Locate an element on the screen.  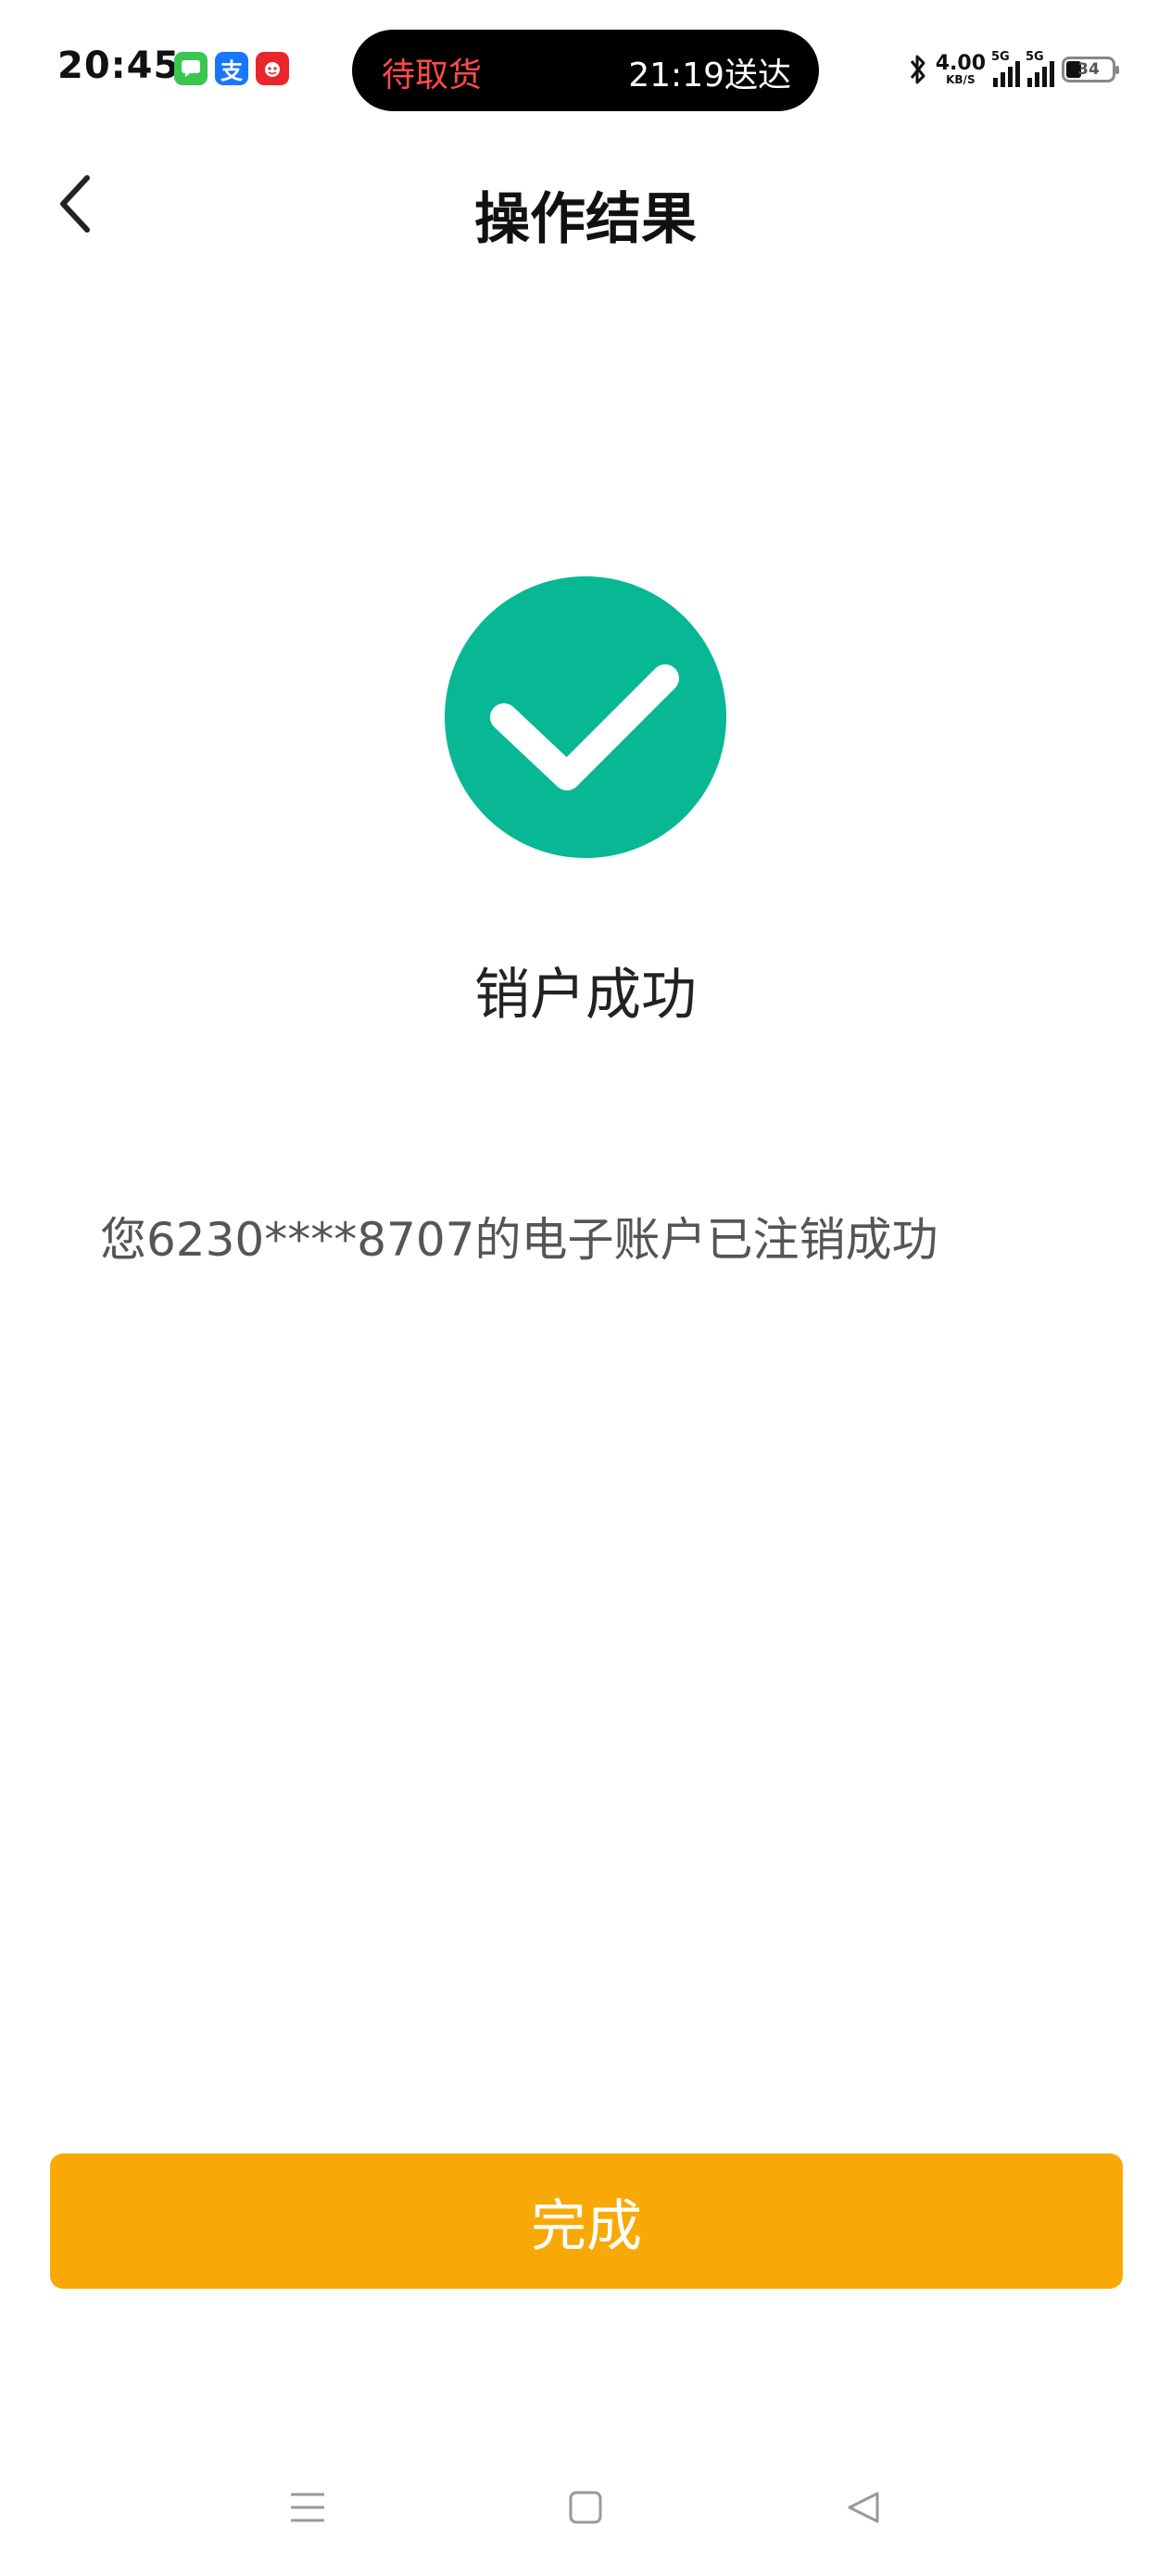
menu-button is located at coordinates (308, 2508).